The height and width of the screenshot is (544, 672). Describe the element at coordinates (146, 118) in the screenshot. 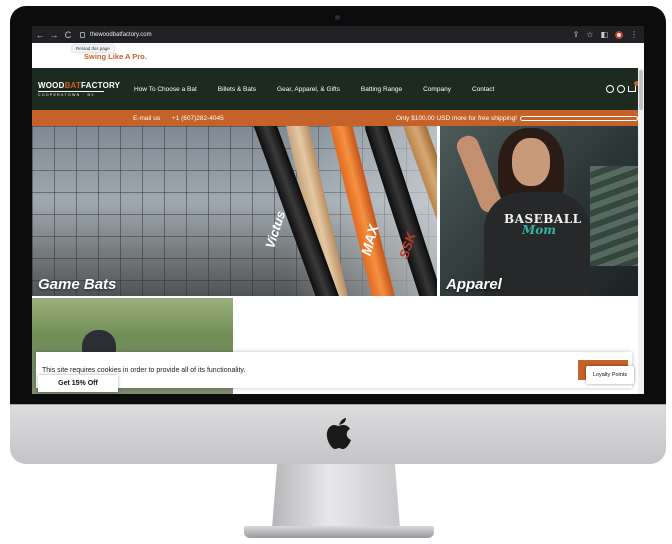

I see `email-link: E-mail us` at that location.